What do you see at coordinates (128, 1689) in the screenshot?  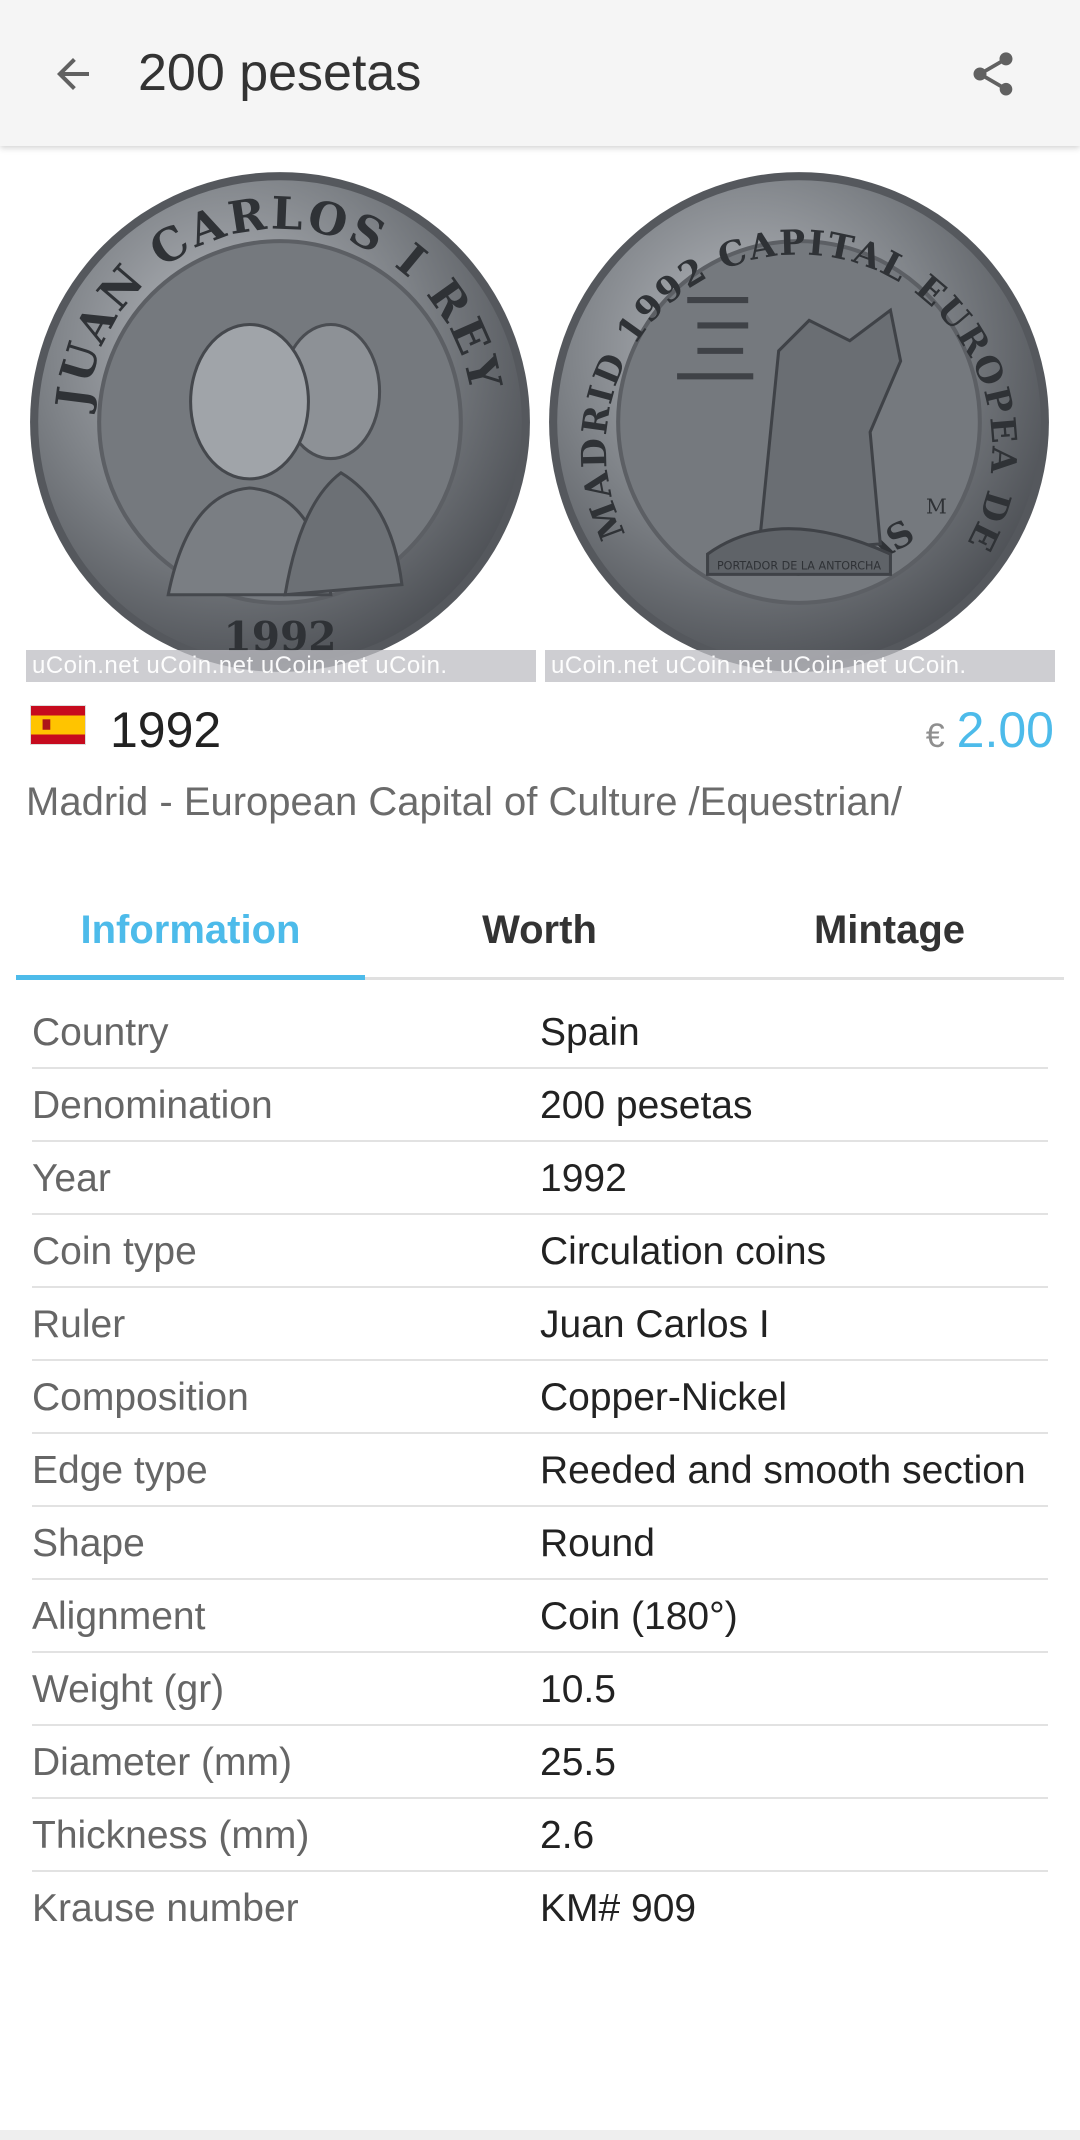 I see `row-key: Weight (gr)` at bounding box center [128, 1689].